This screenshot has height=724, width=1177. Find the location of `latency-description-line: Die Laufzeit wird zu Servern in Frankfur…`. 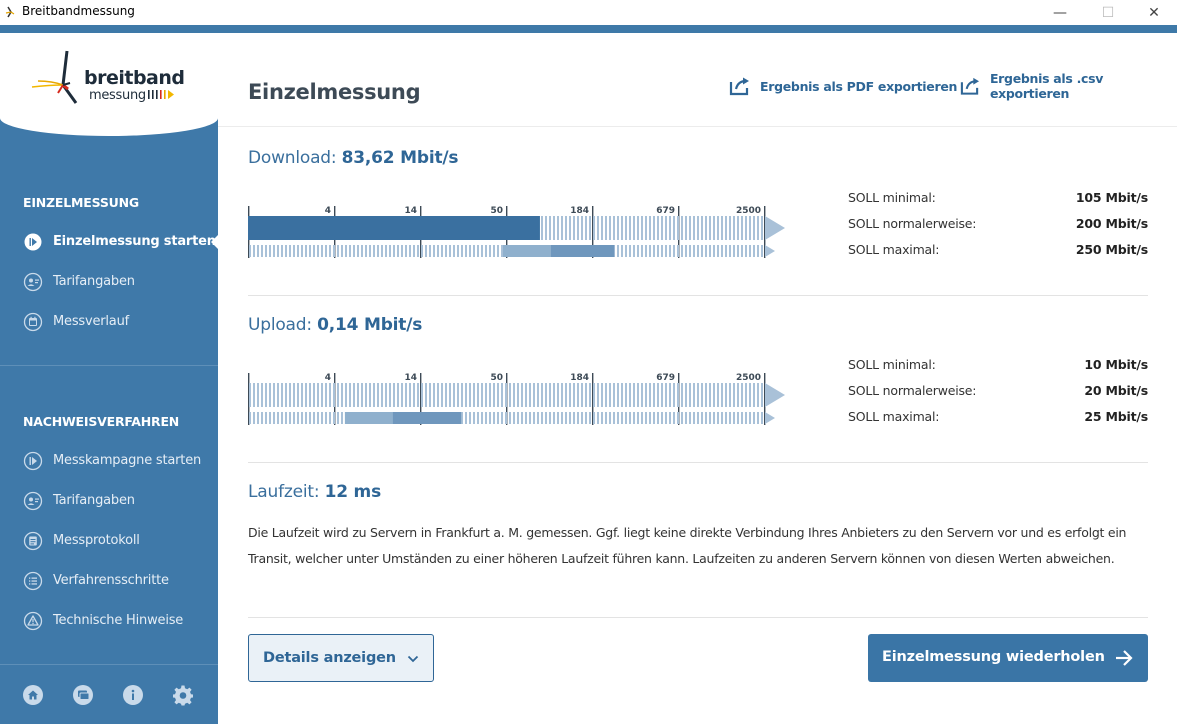

latency-description-line: Die Laufzeit wird zu Servern in Frankfur… is located at coordinates (687, 532).